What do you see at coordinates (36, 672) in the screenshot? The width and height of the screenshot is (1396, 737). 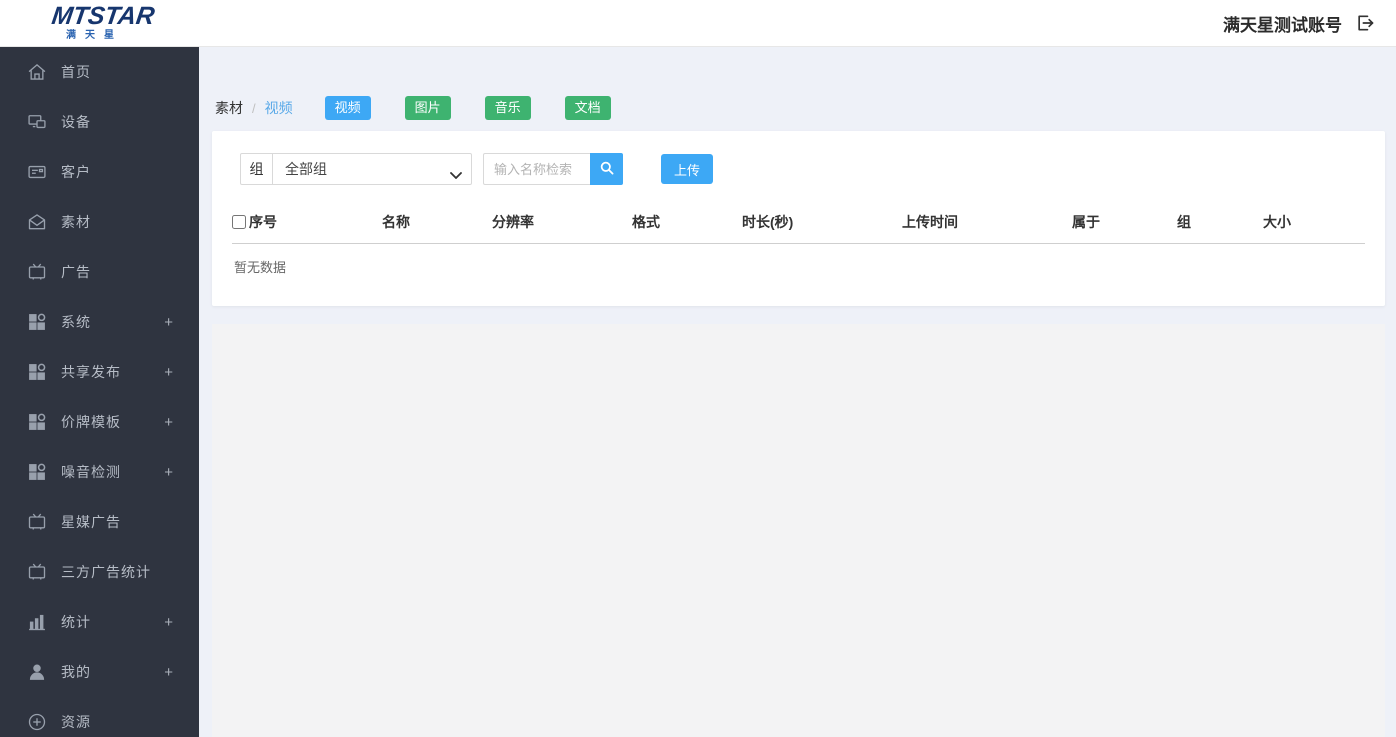 I see `user-icon` at bounding box center [36, 672].